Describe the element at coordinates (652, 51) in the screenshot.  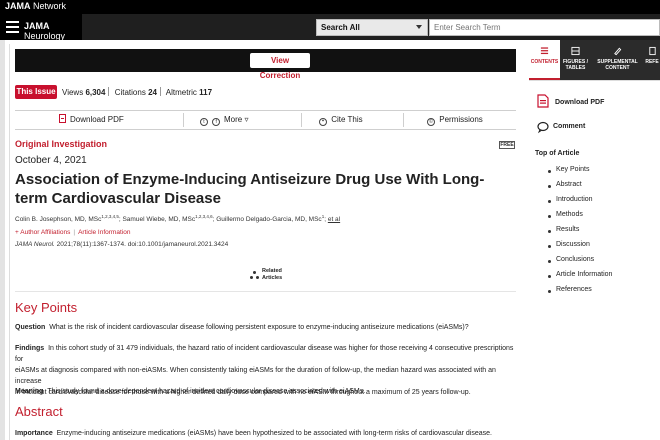
I see `references-icon` at that location.